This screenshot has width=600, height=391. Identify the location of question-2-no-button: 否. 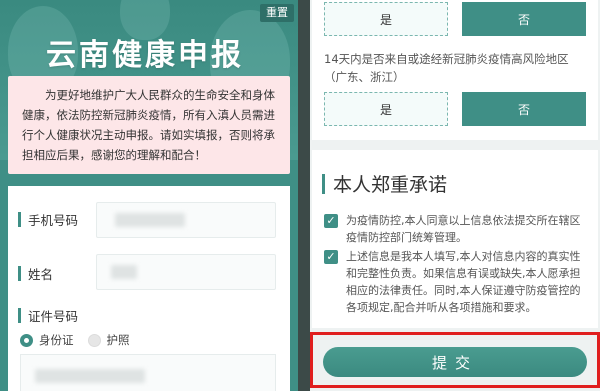
(524, 109).